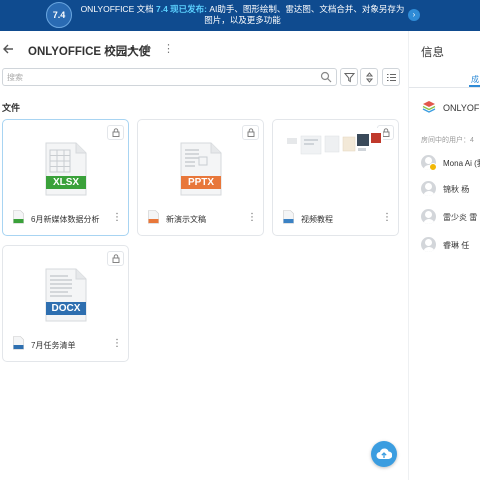 This screenshot has width=480, height=480. I want to click on docx-small-icon, so click(18, 343).